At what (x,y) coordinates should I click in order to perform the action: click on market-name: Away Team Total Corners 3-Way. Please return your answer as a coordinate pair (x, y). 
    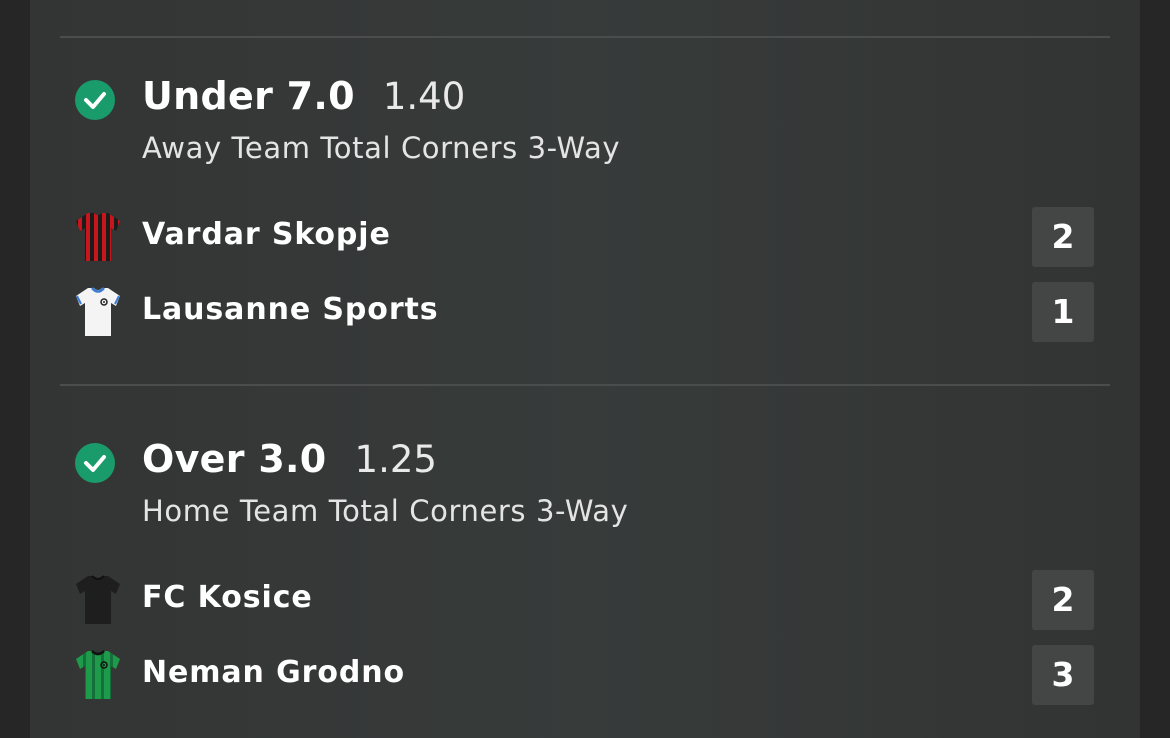
    Looking at the image, I should click on (381, 148).